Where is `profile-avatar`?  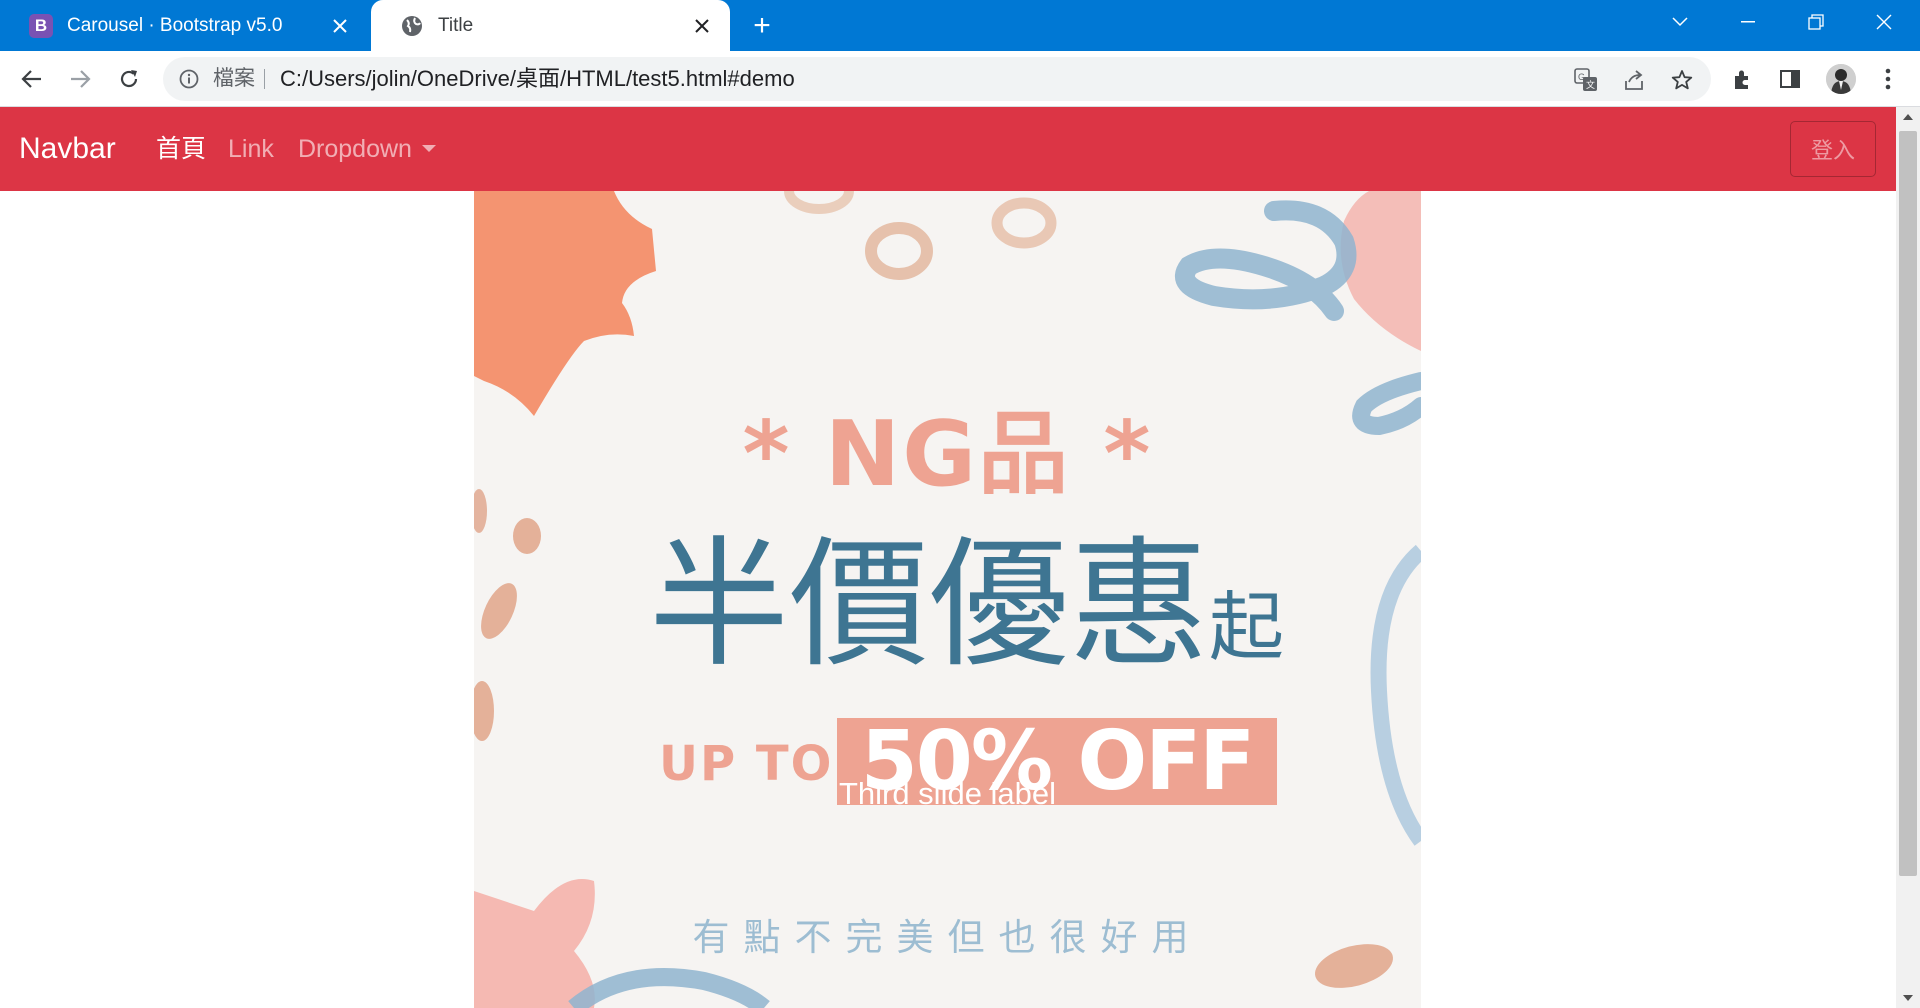 profile-avatar is located at coordinates (1841, 79).